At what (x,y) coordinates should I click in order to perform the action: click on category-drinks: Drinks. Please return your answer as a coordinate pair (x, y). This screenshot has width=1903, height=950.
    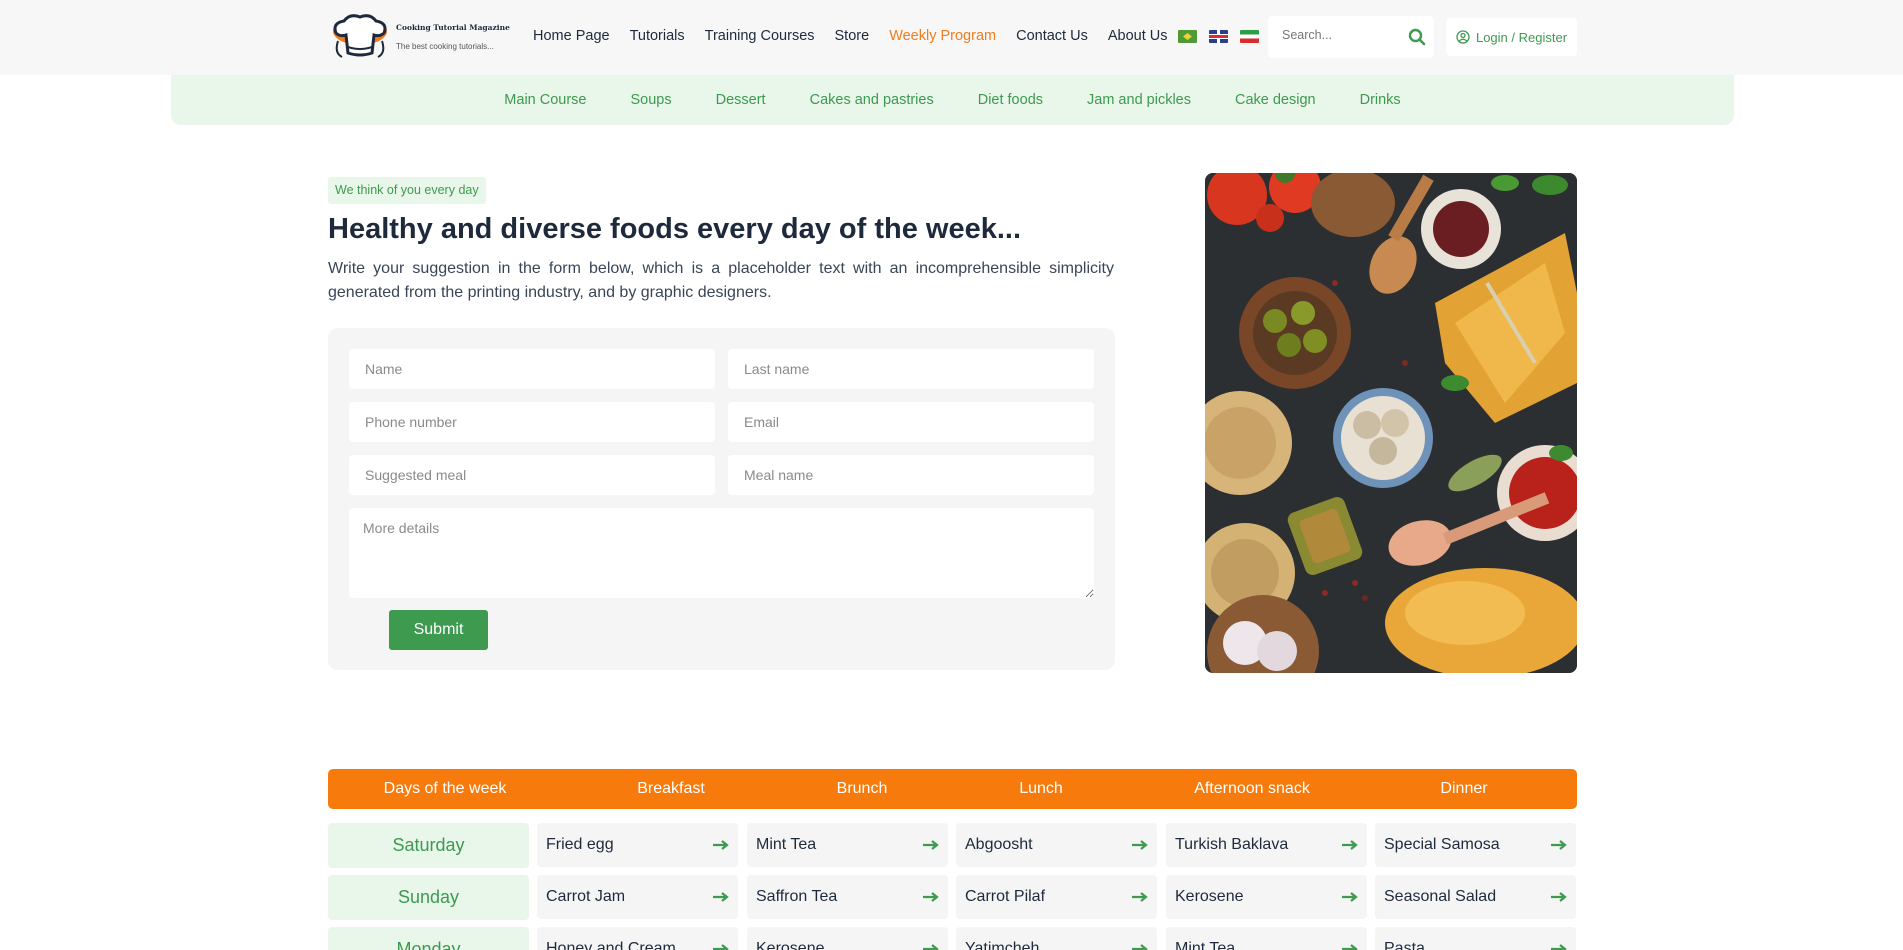
    Looking at the image, I should click on (1380, 100).